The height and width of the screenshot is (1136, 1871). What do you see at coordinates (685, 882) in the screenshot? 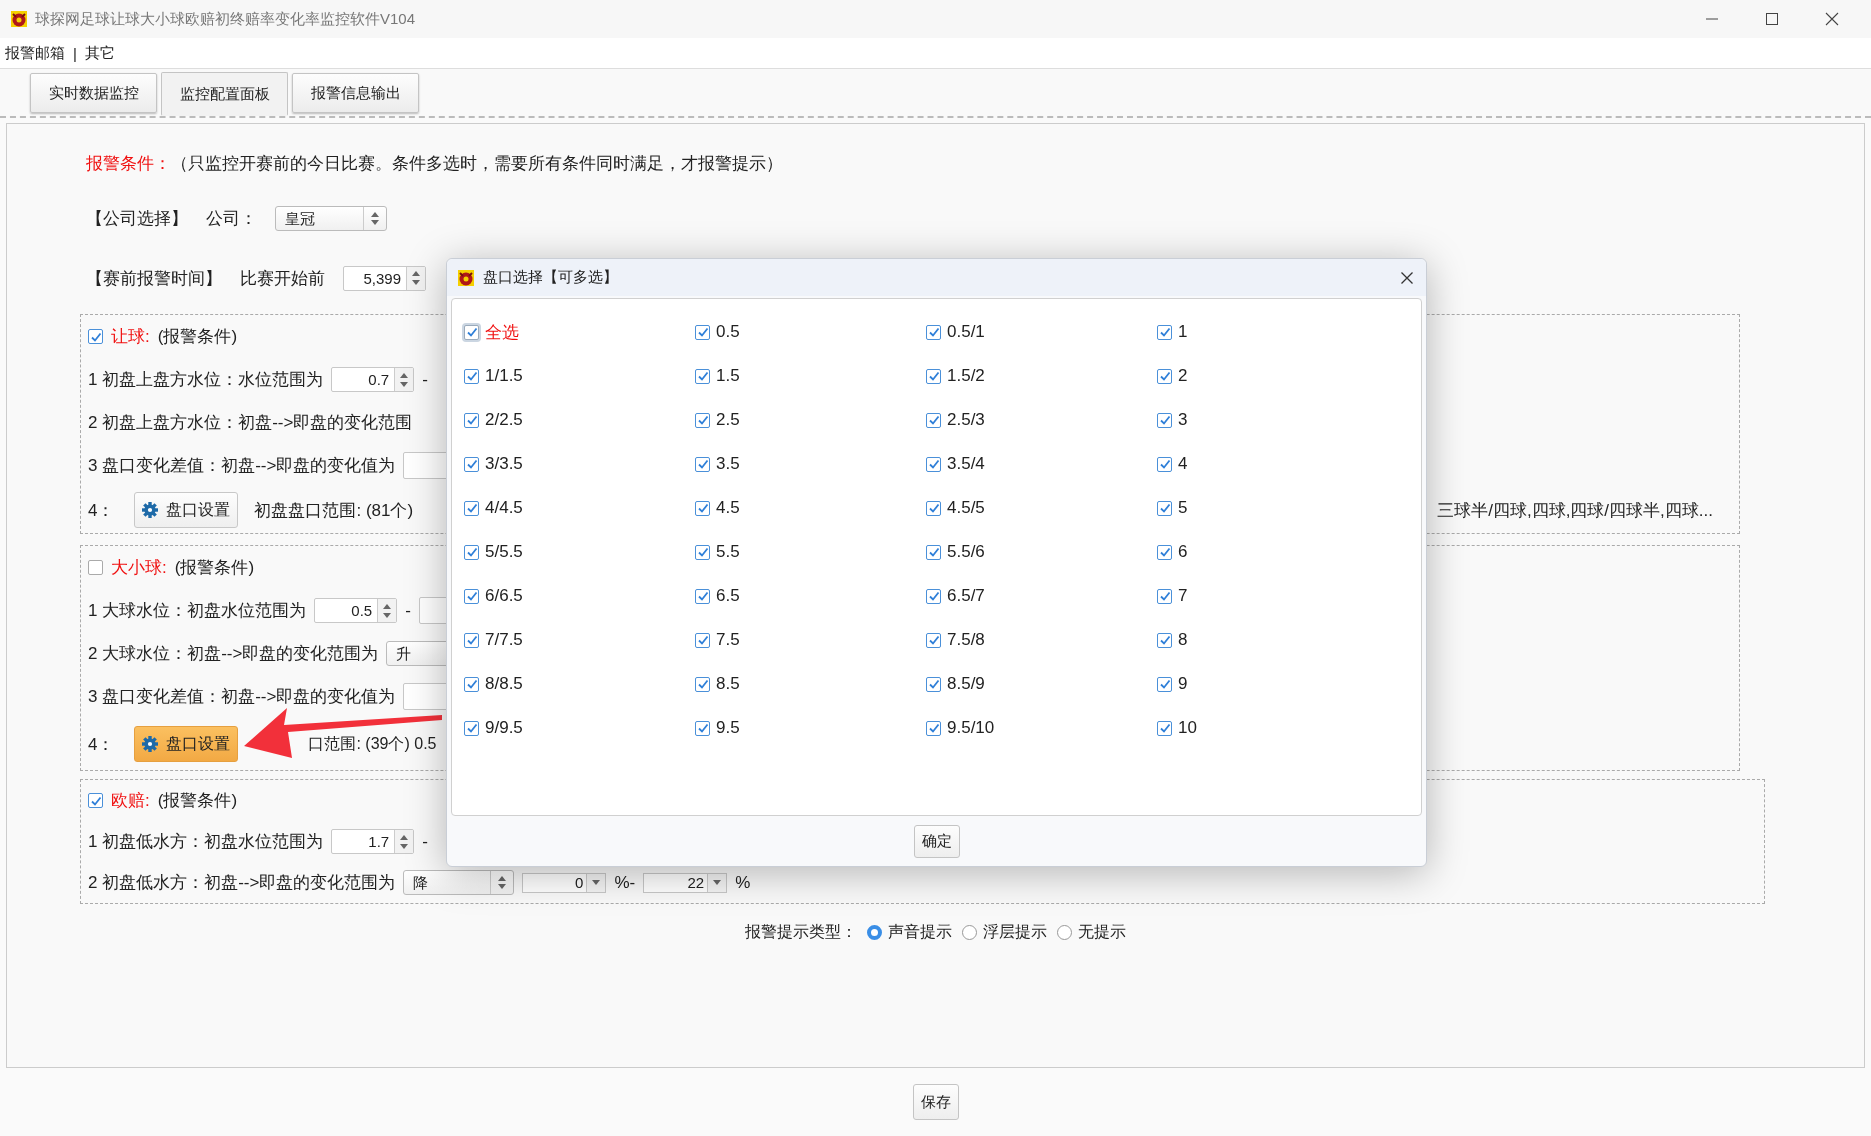
I see `dropdown: 22` at bounding box center [685, 882].